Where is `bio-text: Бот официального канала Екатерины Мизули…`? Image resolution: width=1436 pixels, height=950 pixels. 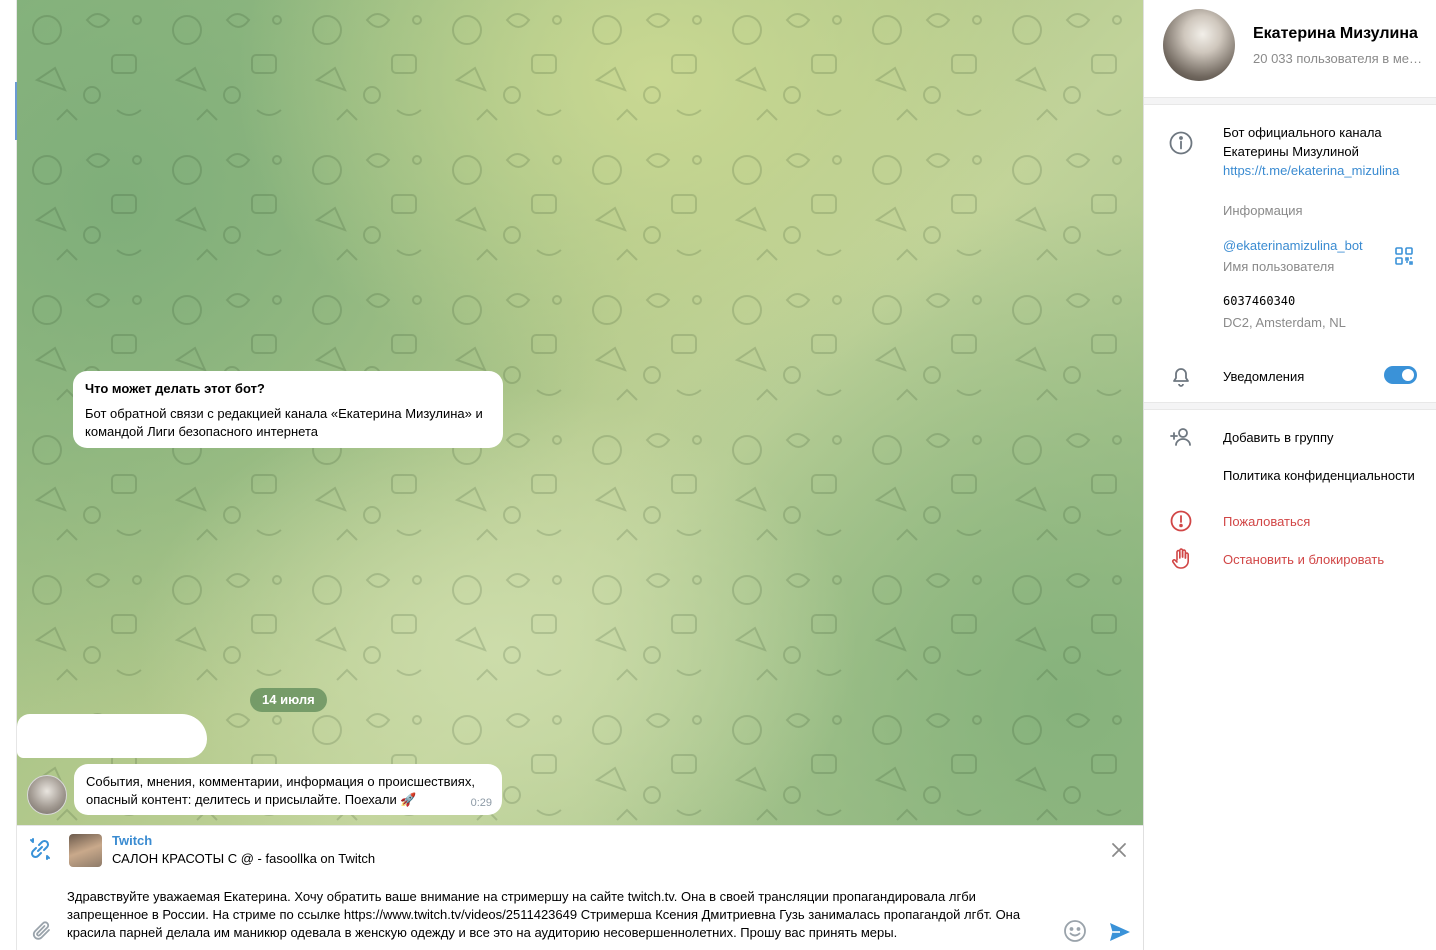
bio-text: Бот официального канала Екатерины Мизули… is located at coordinates (1302, 142).